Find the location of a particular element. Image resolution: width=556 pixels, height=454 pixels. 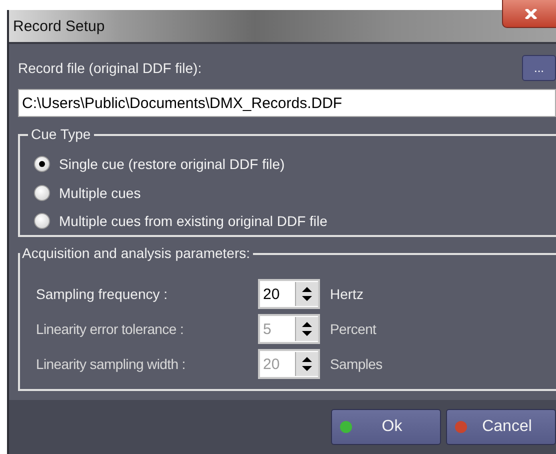

close-icon is located at coordinates (531, 14).